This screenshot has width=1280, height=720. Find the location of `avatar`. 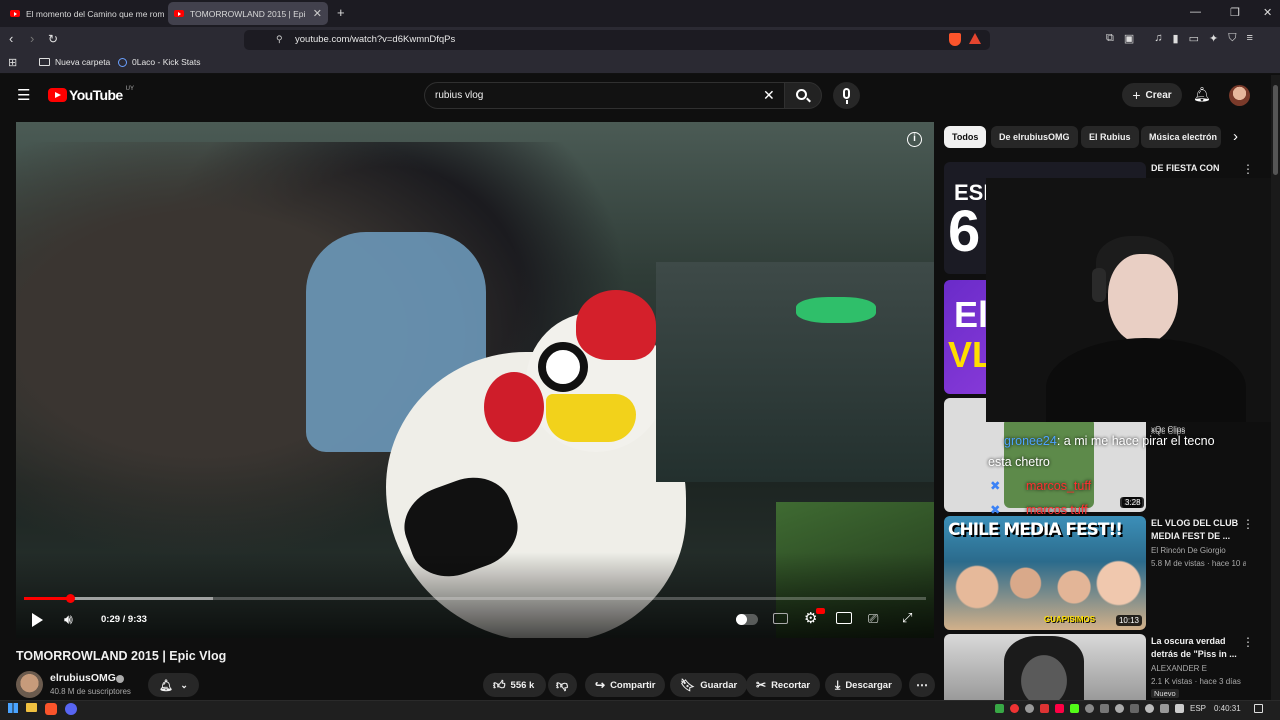

avatar is located at coordinates (1239, 95).